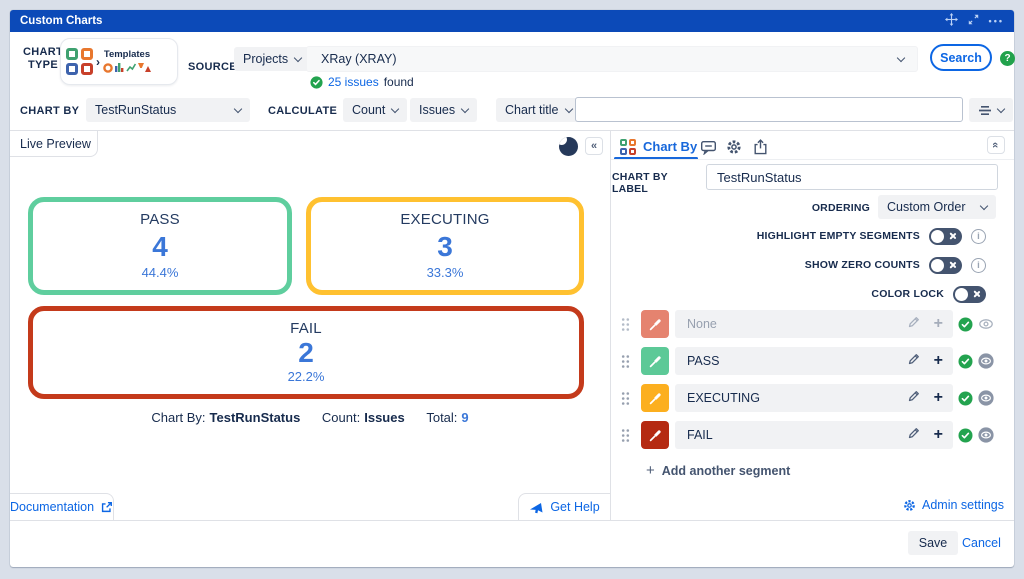 This screenshot has height=579, width=1024. What do you see at coordinates (969, 294) in the screenshot?
I see `color-lock-toggle` at bounding box center [969, 294].